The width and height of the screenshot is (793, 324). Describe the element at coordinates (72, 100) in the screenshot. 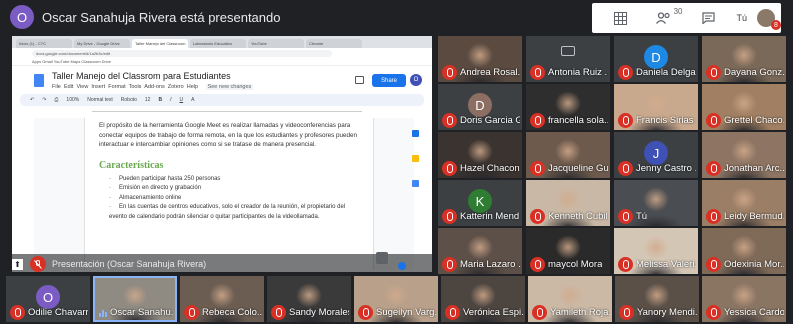

I see `zoom-select: 100%` at that location.